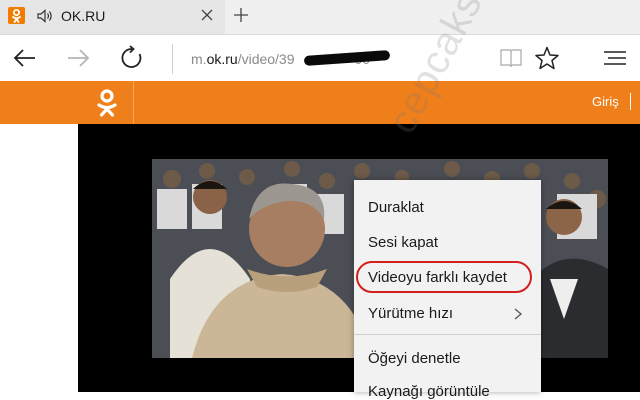 The width and height of the screenshot is (640, 400). I want to click on speaker-icon, so click(45, 16).